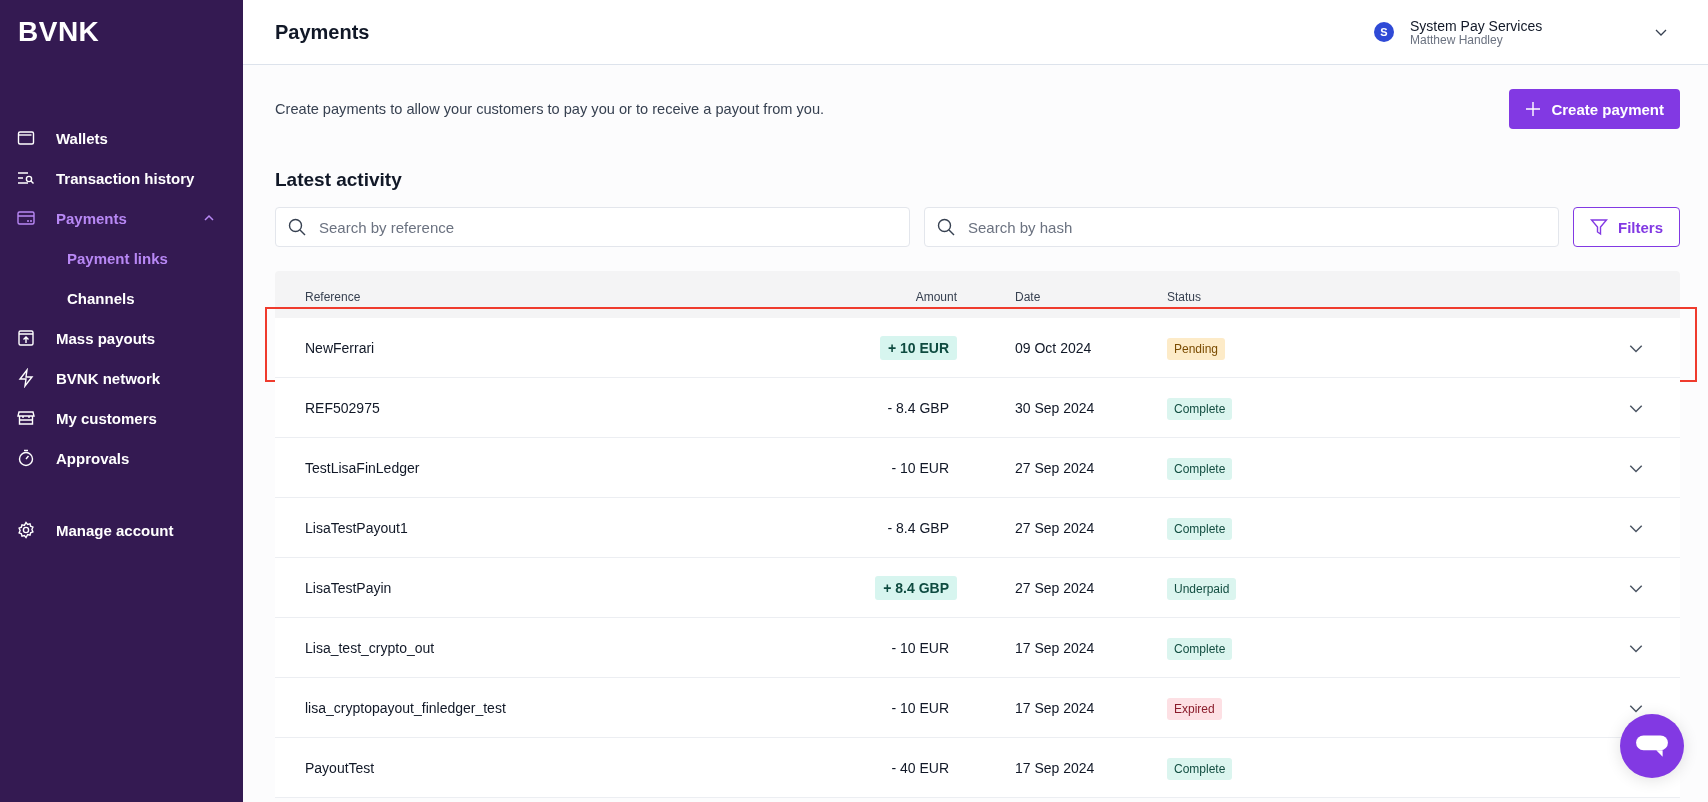 This screenshot has width=1708, height=802. I want to click on logo: BVNK, so click(59, 32).